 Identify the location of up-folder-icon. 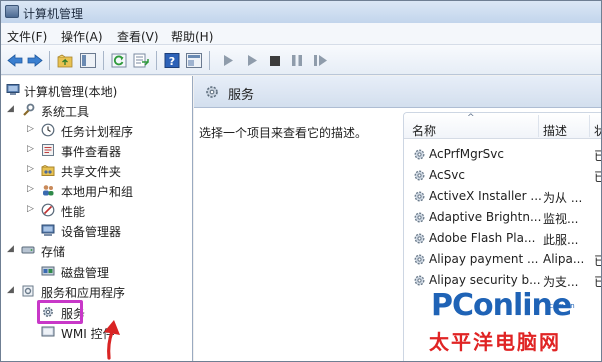
(65, 60).